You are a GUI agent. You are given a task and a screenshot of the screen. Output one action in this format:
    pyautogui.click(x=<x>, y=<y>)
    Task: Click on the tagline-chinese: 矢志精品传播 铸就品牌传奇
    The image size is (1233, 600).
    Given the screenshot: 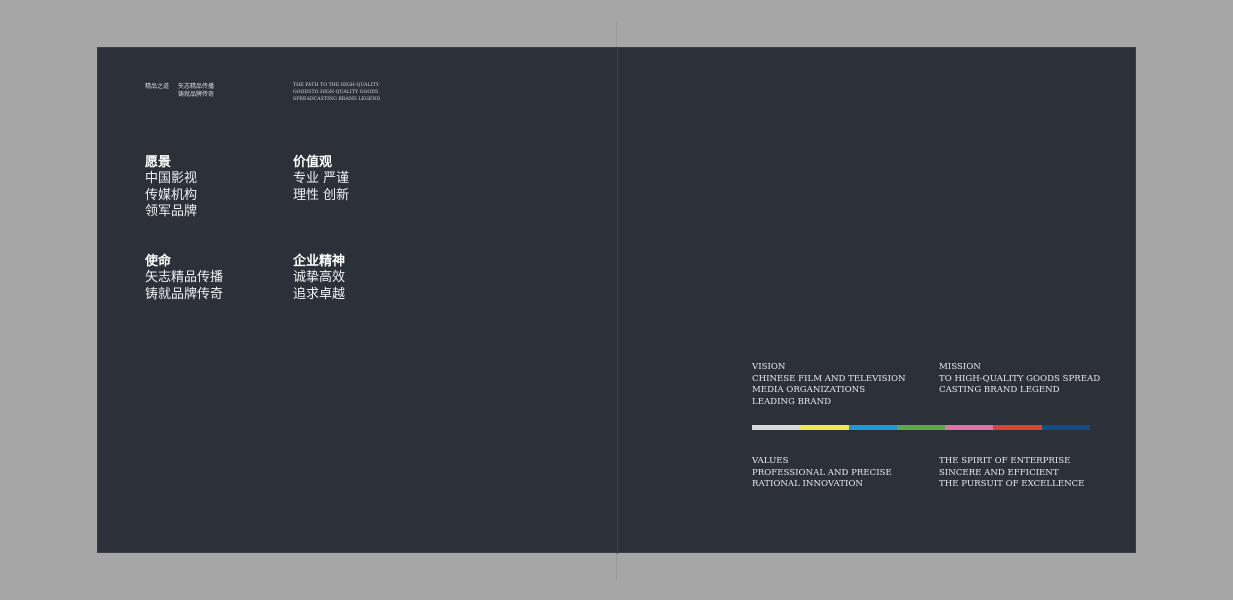 What is the action you would take?
    pyautogui.click(x=196, y=91)
    